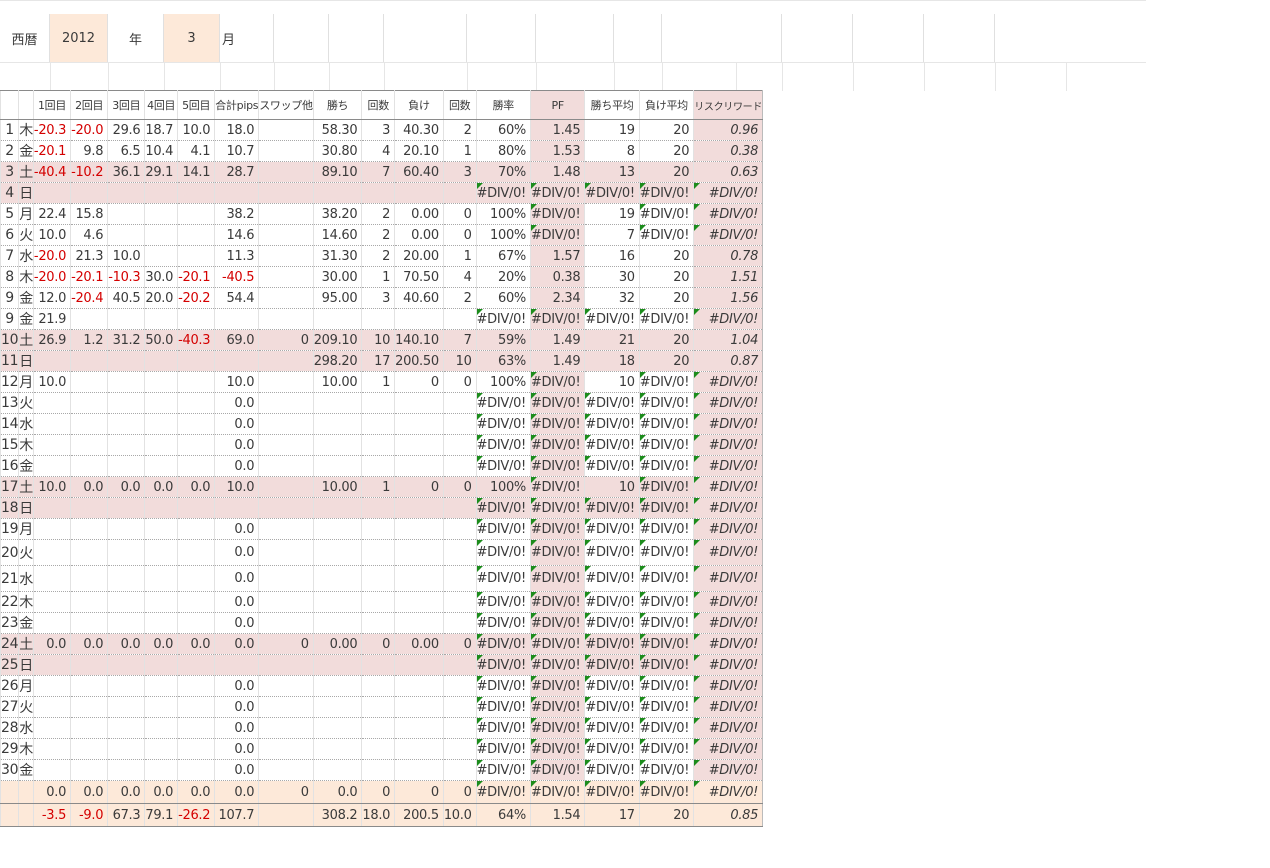  What do you see at coordinates (10, 151) in the screenshot?
I see `day-cell: 2` at bounding box center [10, 151].